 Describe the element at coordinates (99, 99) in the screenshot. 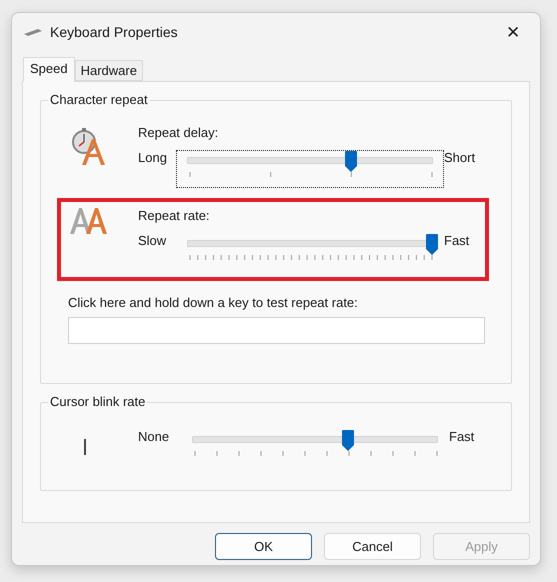

I see `group-title: Character repeat` at that location.